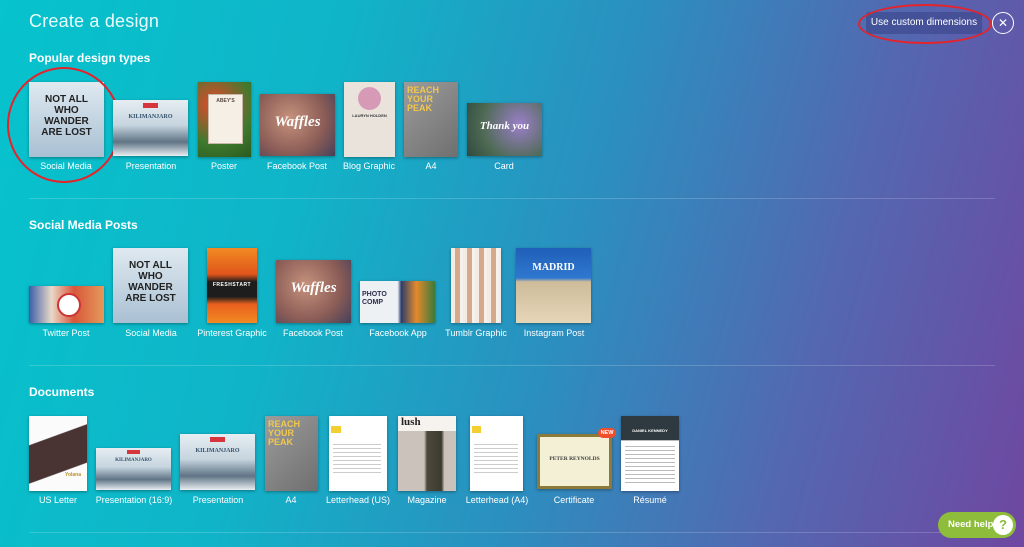  Describe the element at coordinates (924, 23) in the screenshot. I see `use-custom-dimensions-button: Use custom dimensions` at that location.